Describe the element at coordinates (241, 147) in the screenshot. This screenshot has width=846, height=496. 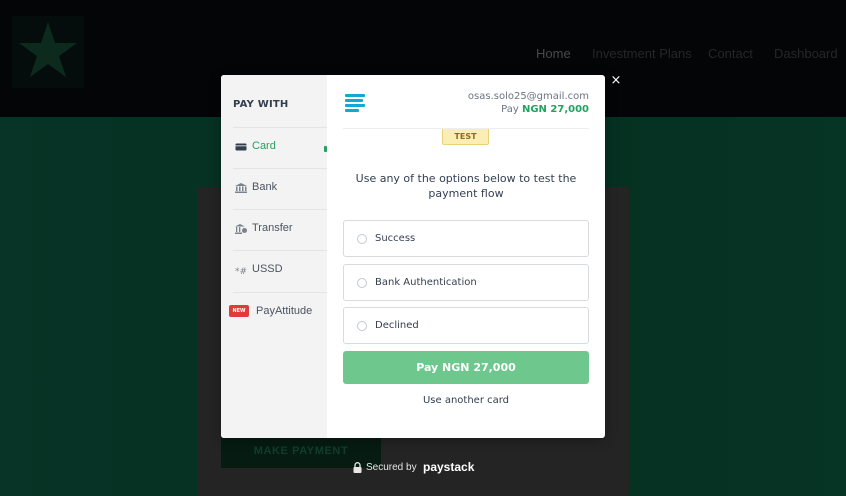
I see `card-icon` at that location.